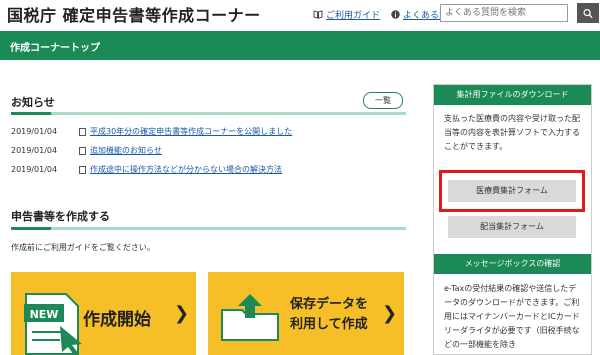 The image size is (600, 355). Describe the element at coordinates (300, 45) in the screenshot. I see `nav-bar: 作成コーナートップ` at that location.